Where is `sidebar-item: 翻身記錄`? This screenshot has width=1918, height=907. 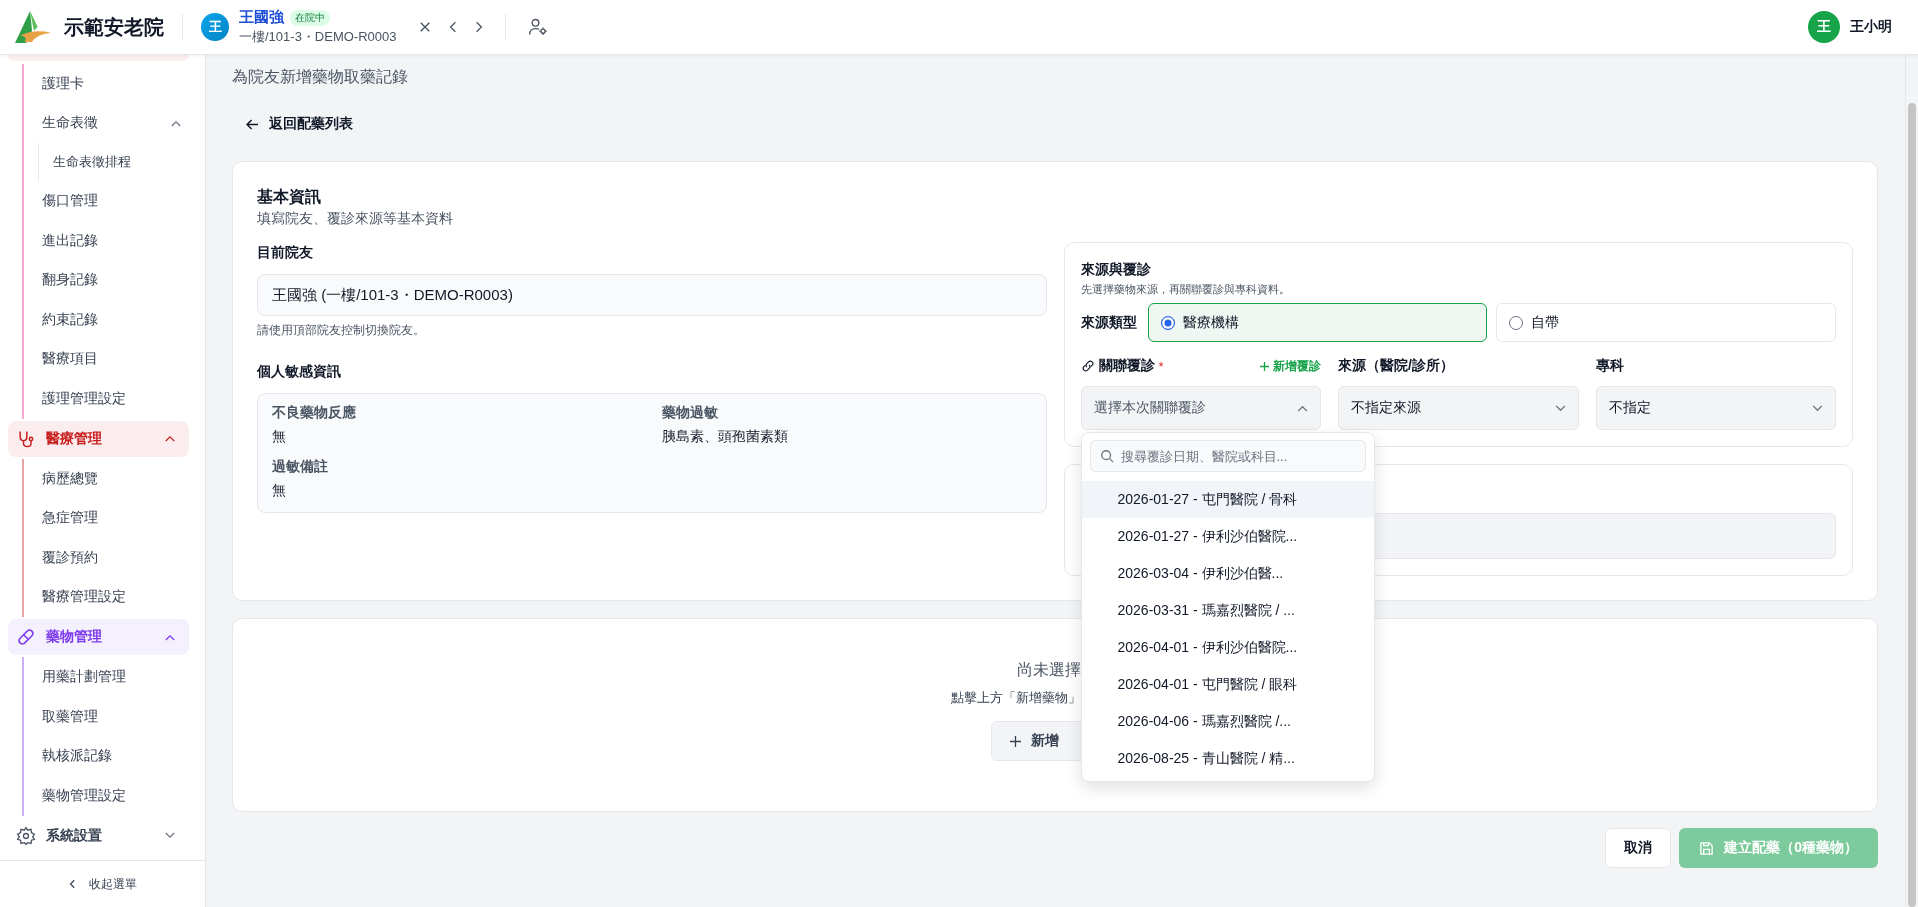
sidebar-item: 翻身記錄 is located at coordinates (106, 280).